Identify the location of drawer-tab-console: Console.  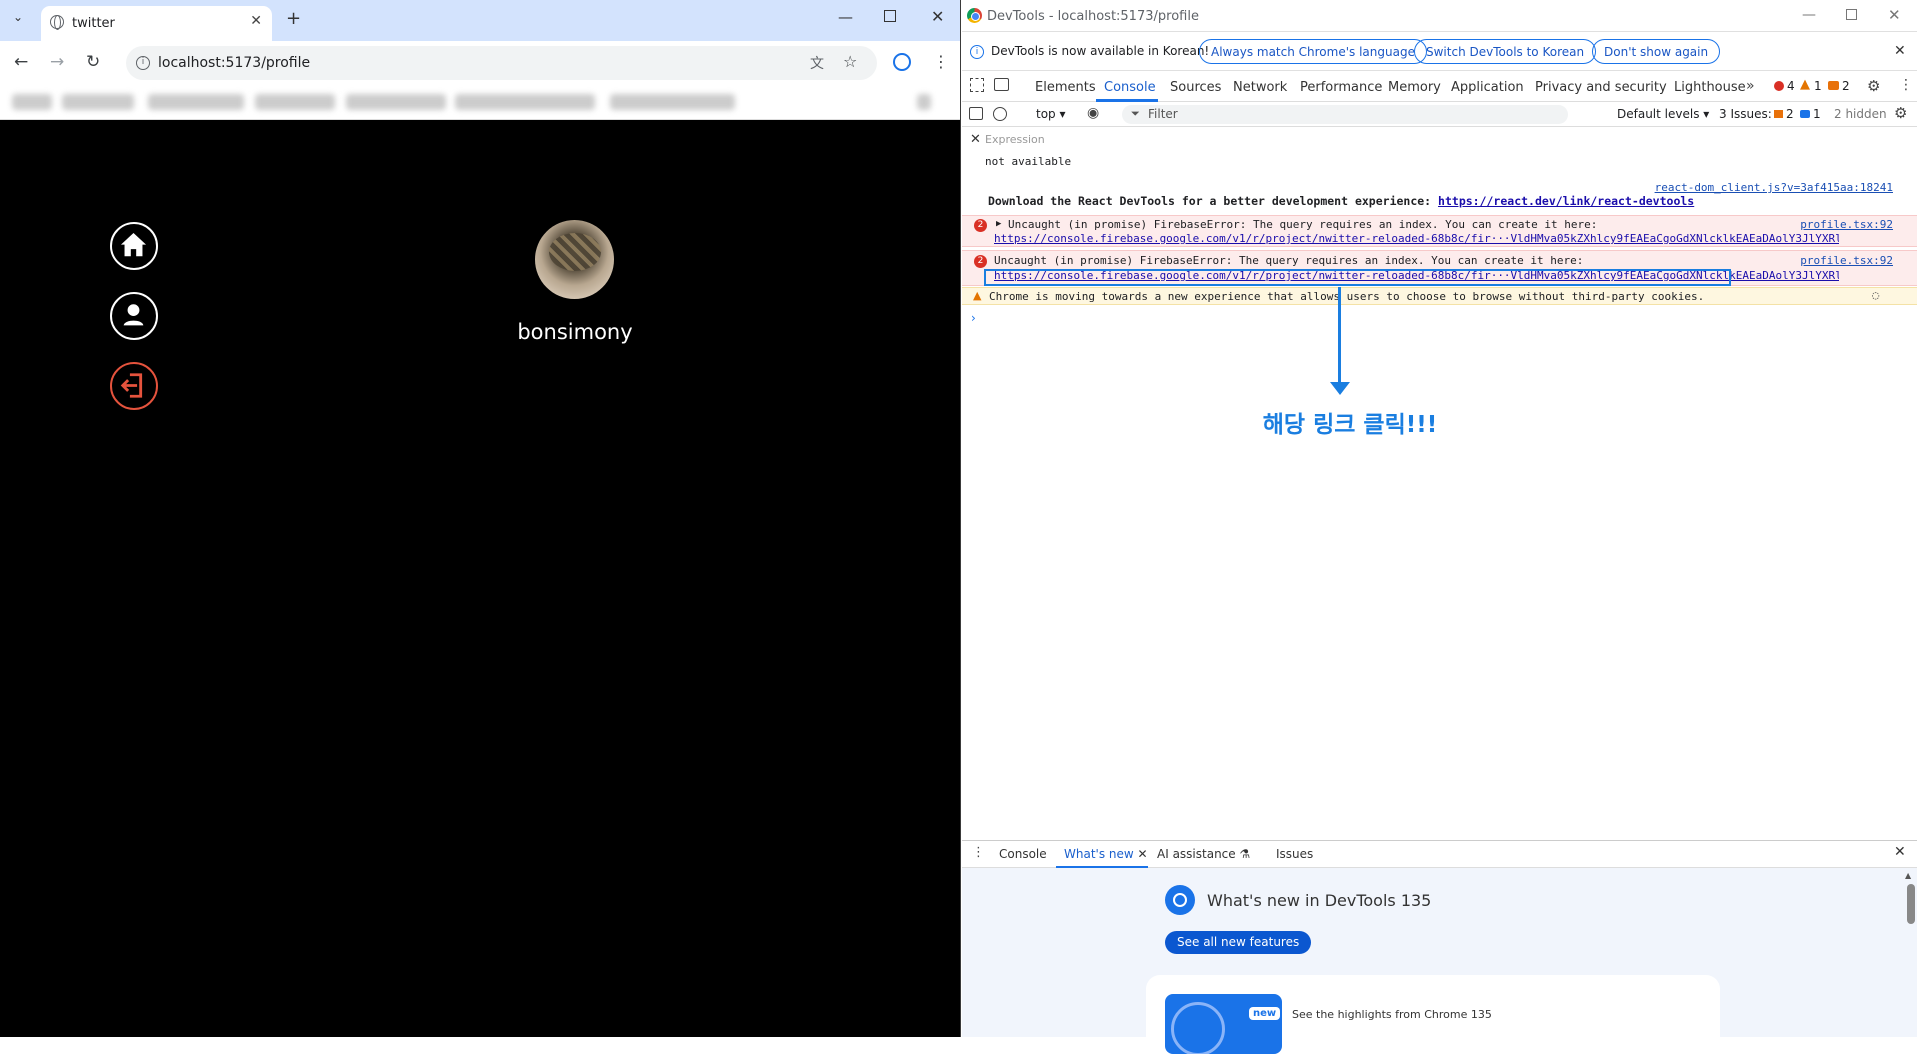
(1023, 854).